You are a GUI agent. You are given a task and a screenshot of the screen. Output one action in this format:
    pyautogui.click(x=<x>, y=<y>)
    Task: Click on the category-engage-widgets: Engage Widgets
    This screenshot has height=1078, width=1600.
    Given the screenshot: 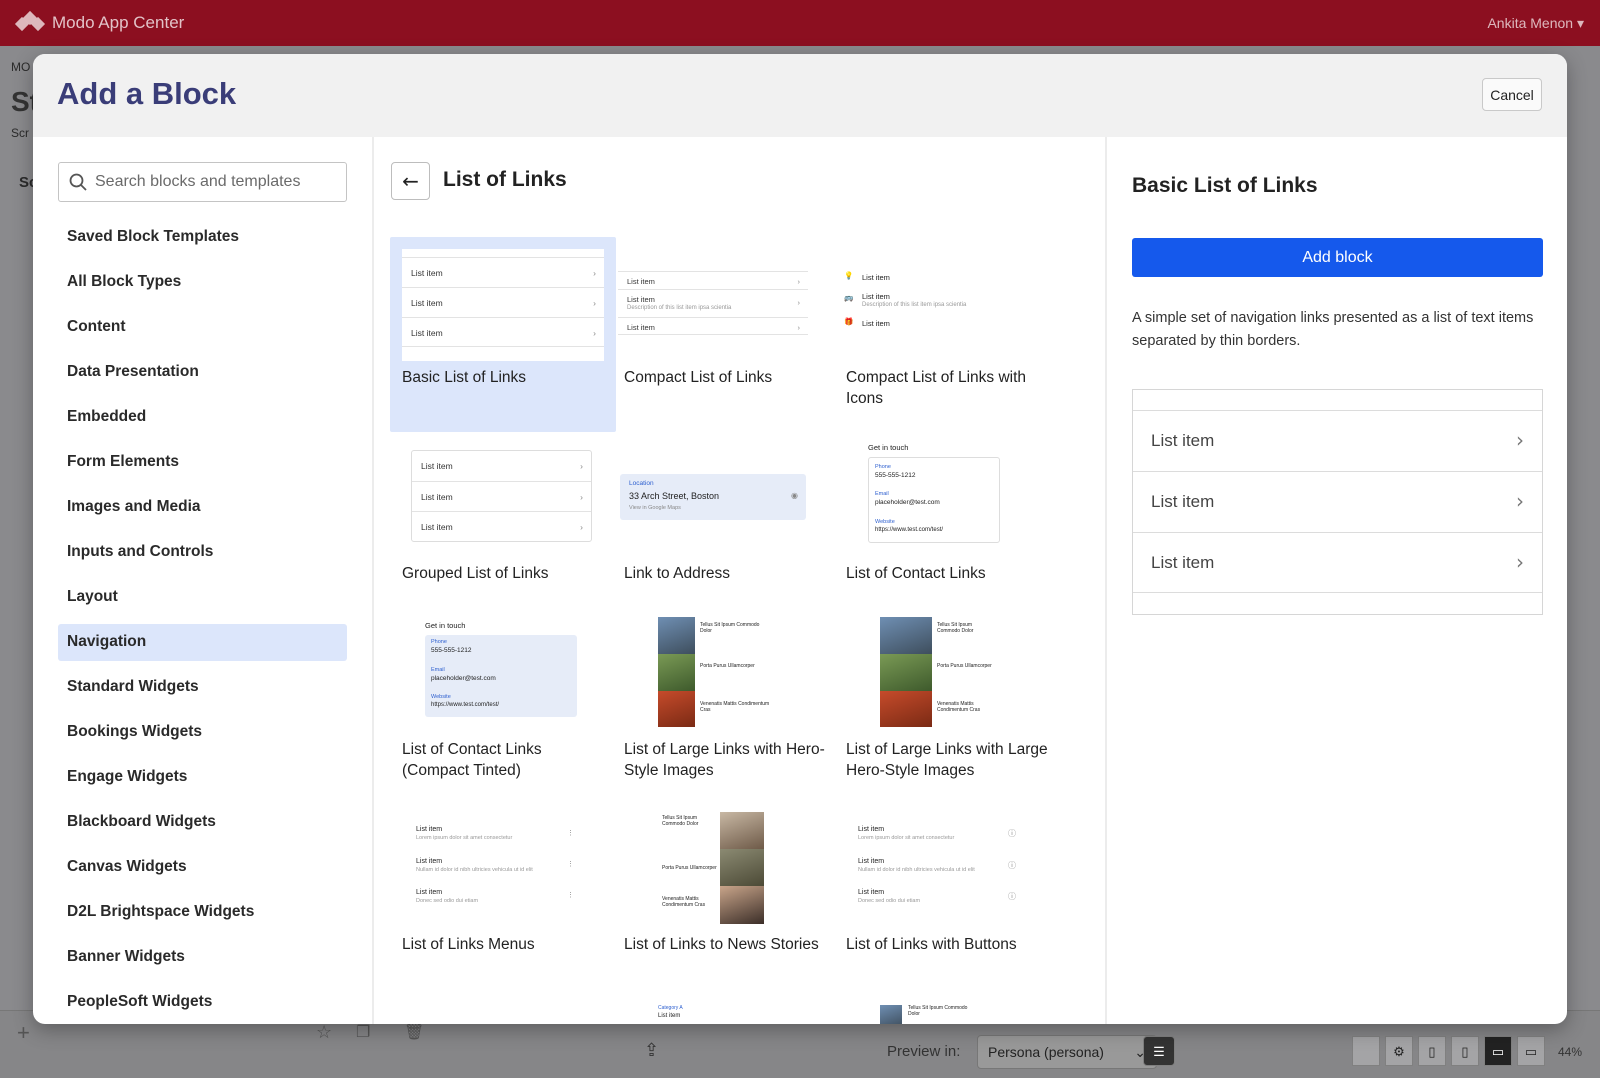 What is the action you would take?
    pyautogui.click(x=202, y=777)
    